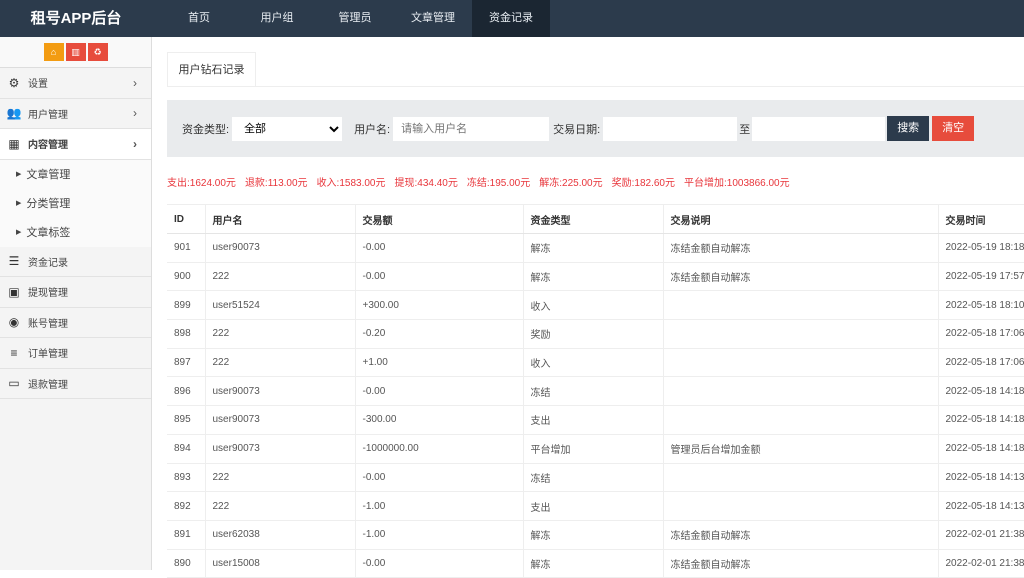 The height and width of the screenshot is (578, 1024). What do you see at coordinates (75, 144) in the screenshot?
I see `sidebar-item: ▦ 内容管理 ›` at bounding box center [75, 144].